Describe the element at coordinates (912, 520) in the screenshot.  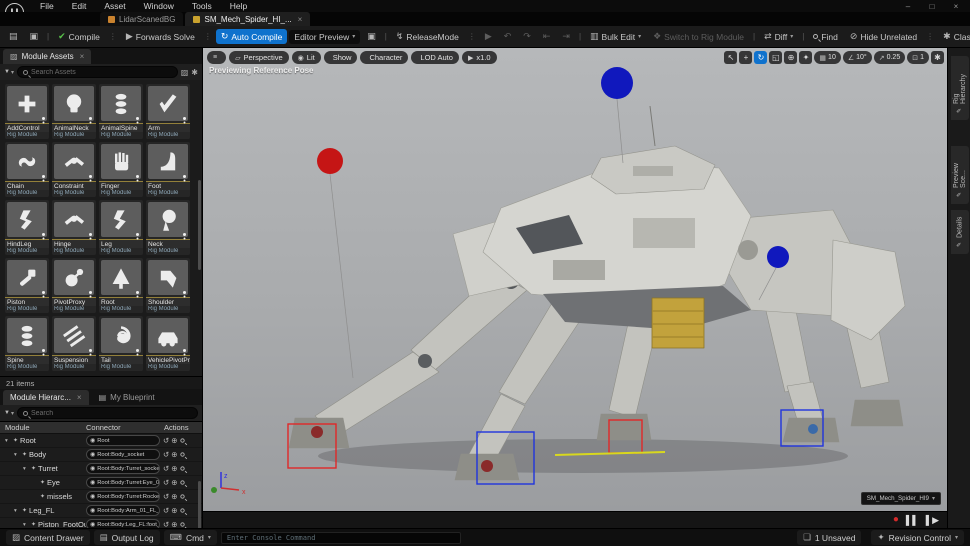
I see `pause-button: ▌▌` at that location.